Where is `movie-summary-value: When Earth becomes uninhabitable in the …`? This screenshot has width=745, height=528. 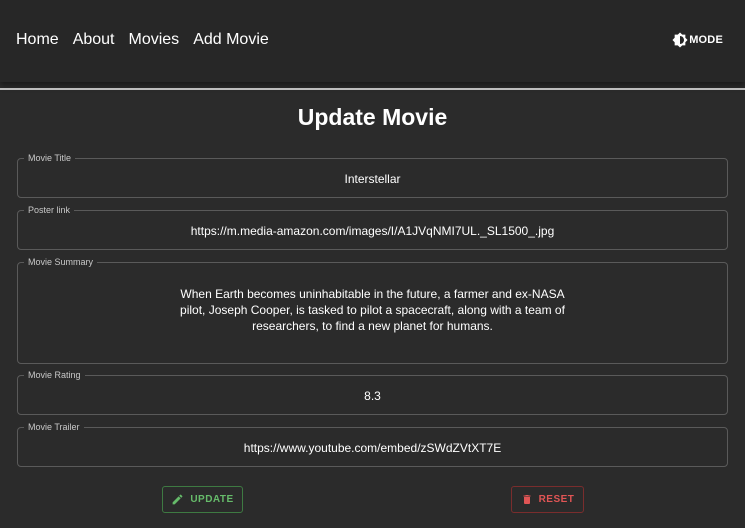 movie-summary-value: When Earth becomes uninhabitable in the … is located at coordinates (372, 310).